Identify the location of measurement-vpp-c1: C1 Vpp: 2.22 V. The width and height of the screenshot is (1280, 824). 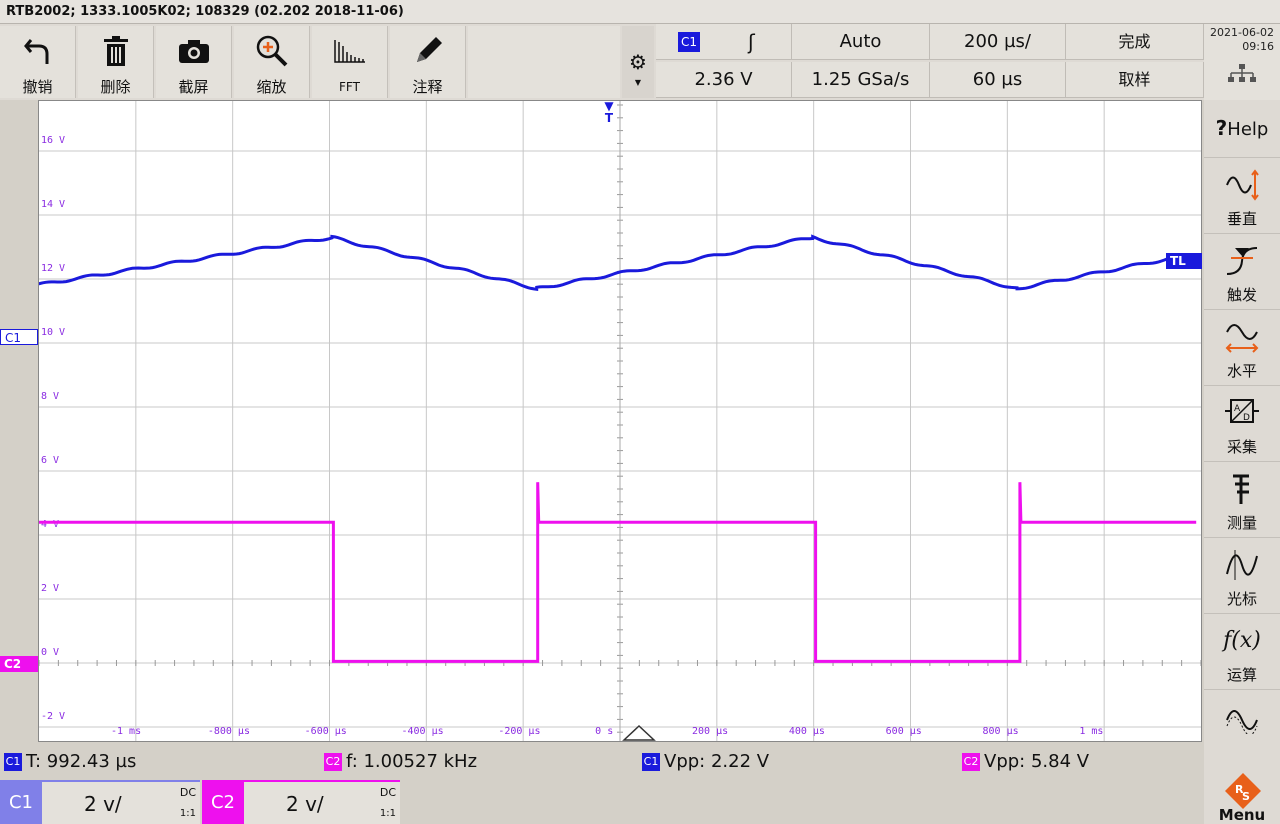
(705, 762).